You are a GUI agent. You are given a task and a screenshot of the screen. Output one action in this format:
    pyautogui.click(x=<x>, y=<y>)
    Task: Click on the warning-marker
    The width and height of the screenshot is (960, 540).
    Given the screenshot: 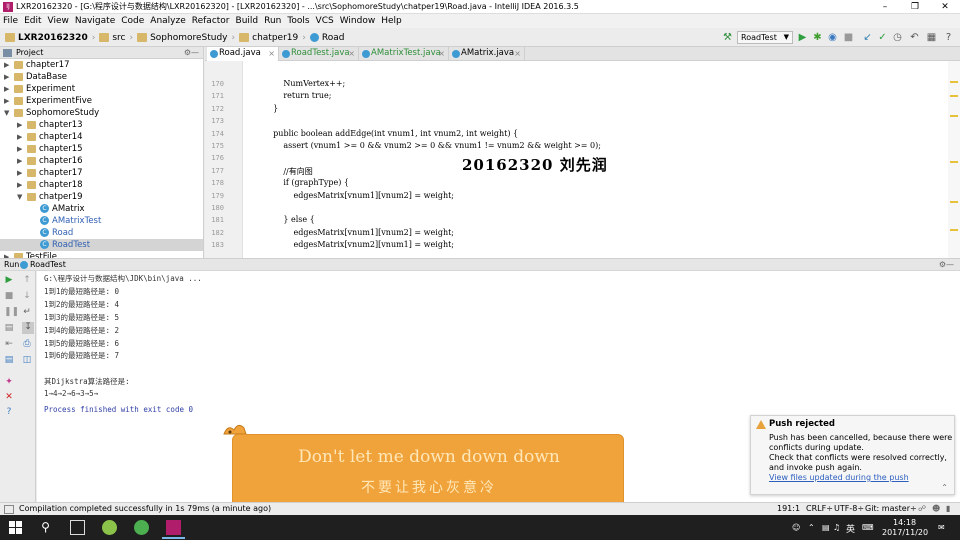 What is the action you would take?
    pyautogui.click(x=954, y=82)
    